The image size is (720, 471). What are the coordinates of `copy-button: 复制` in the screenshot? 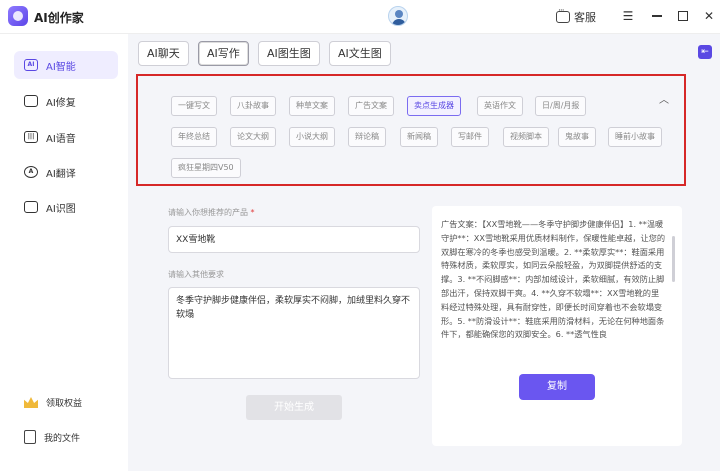 It's located at (557, 387).